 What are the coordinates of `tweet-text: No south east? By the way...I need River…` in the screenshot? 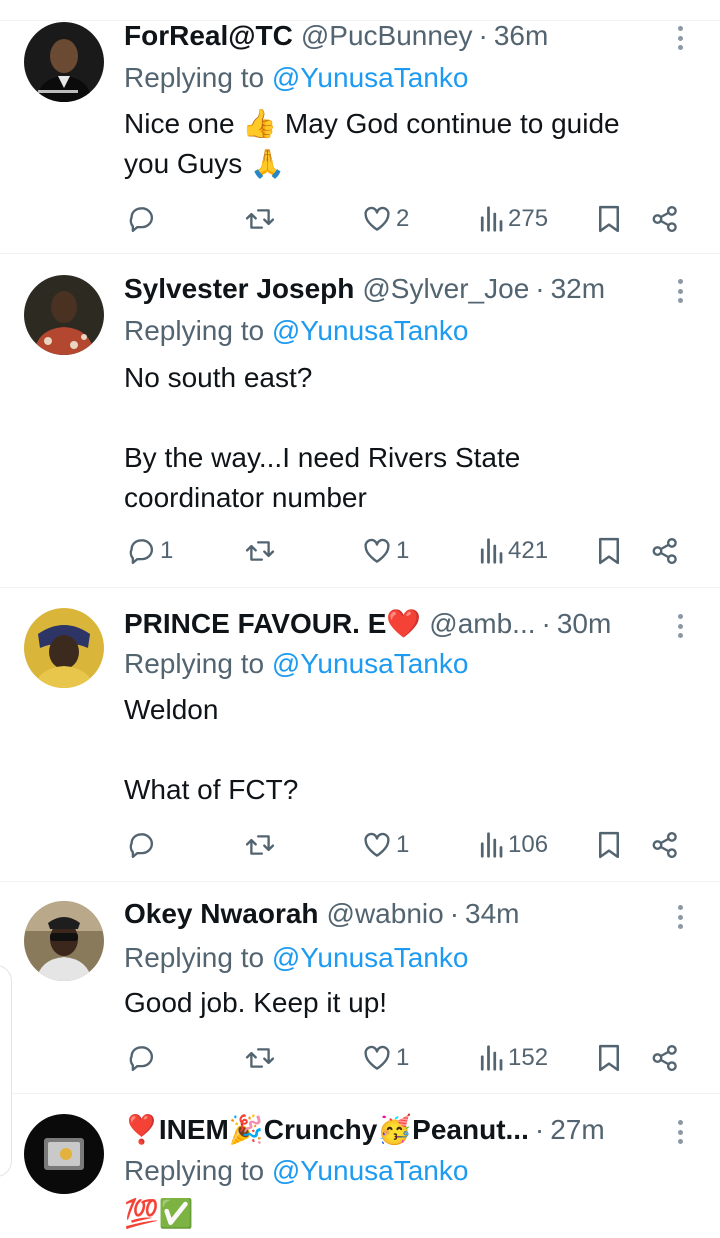 It's located at (407, 438).